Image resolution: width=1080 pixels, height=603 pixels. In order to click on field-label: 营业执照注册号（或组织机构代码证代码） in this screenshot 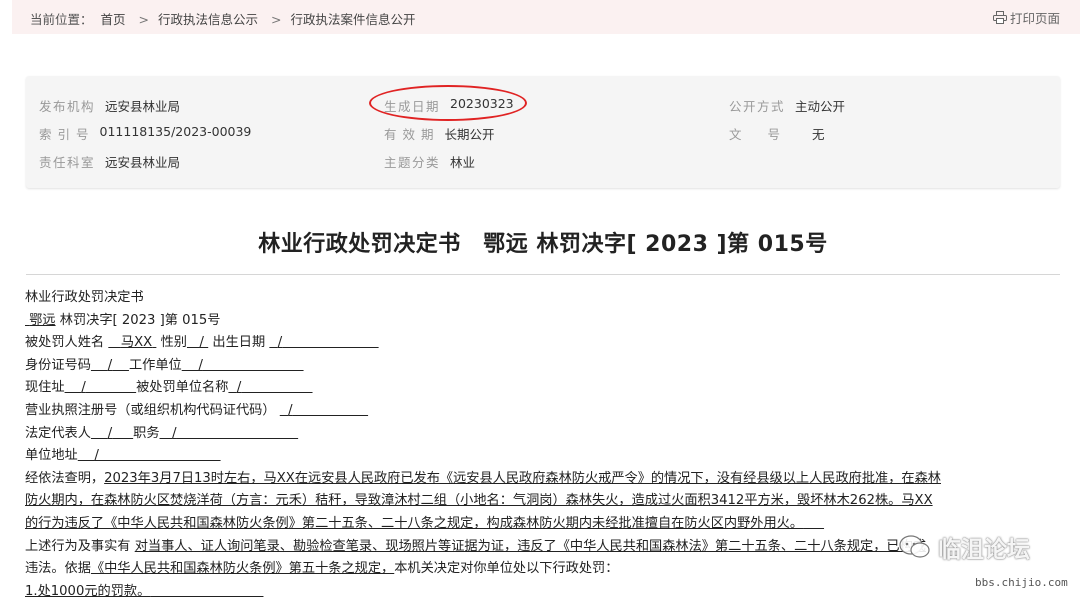, I will do `click(150, 410)`.